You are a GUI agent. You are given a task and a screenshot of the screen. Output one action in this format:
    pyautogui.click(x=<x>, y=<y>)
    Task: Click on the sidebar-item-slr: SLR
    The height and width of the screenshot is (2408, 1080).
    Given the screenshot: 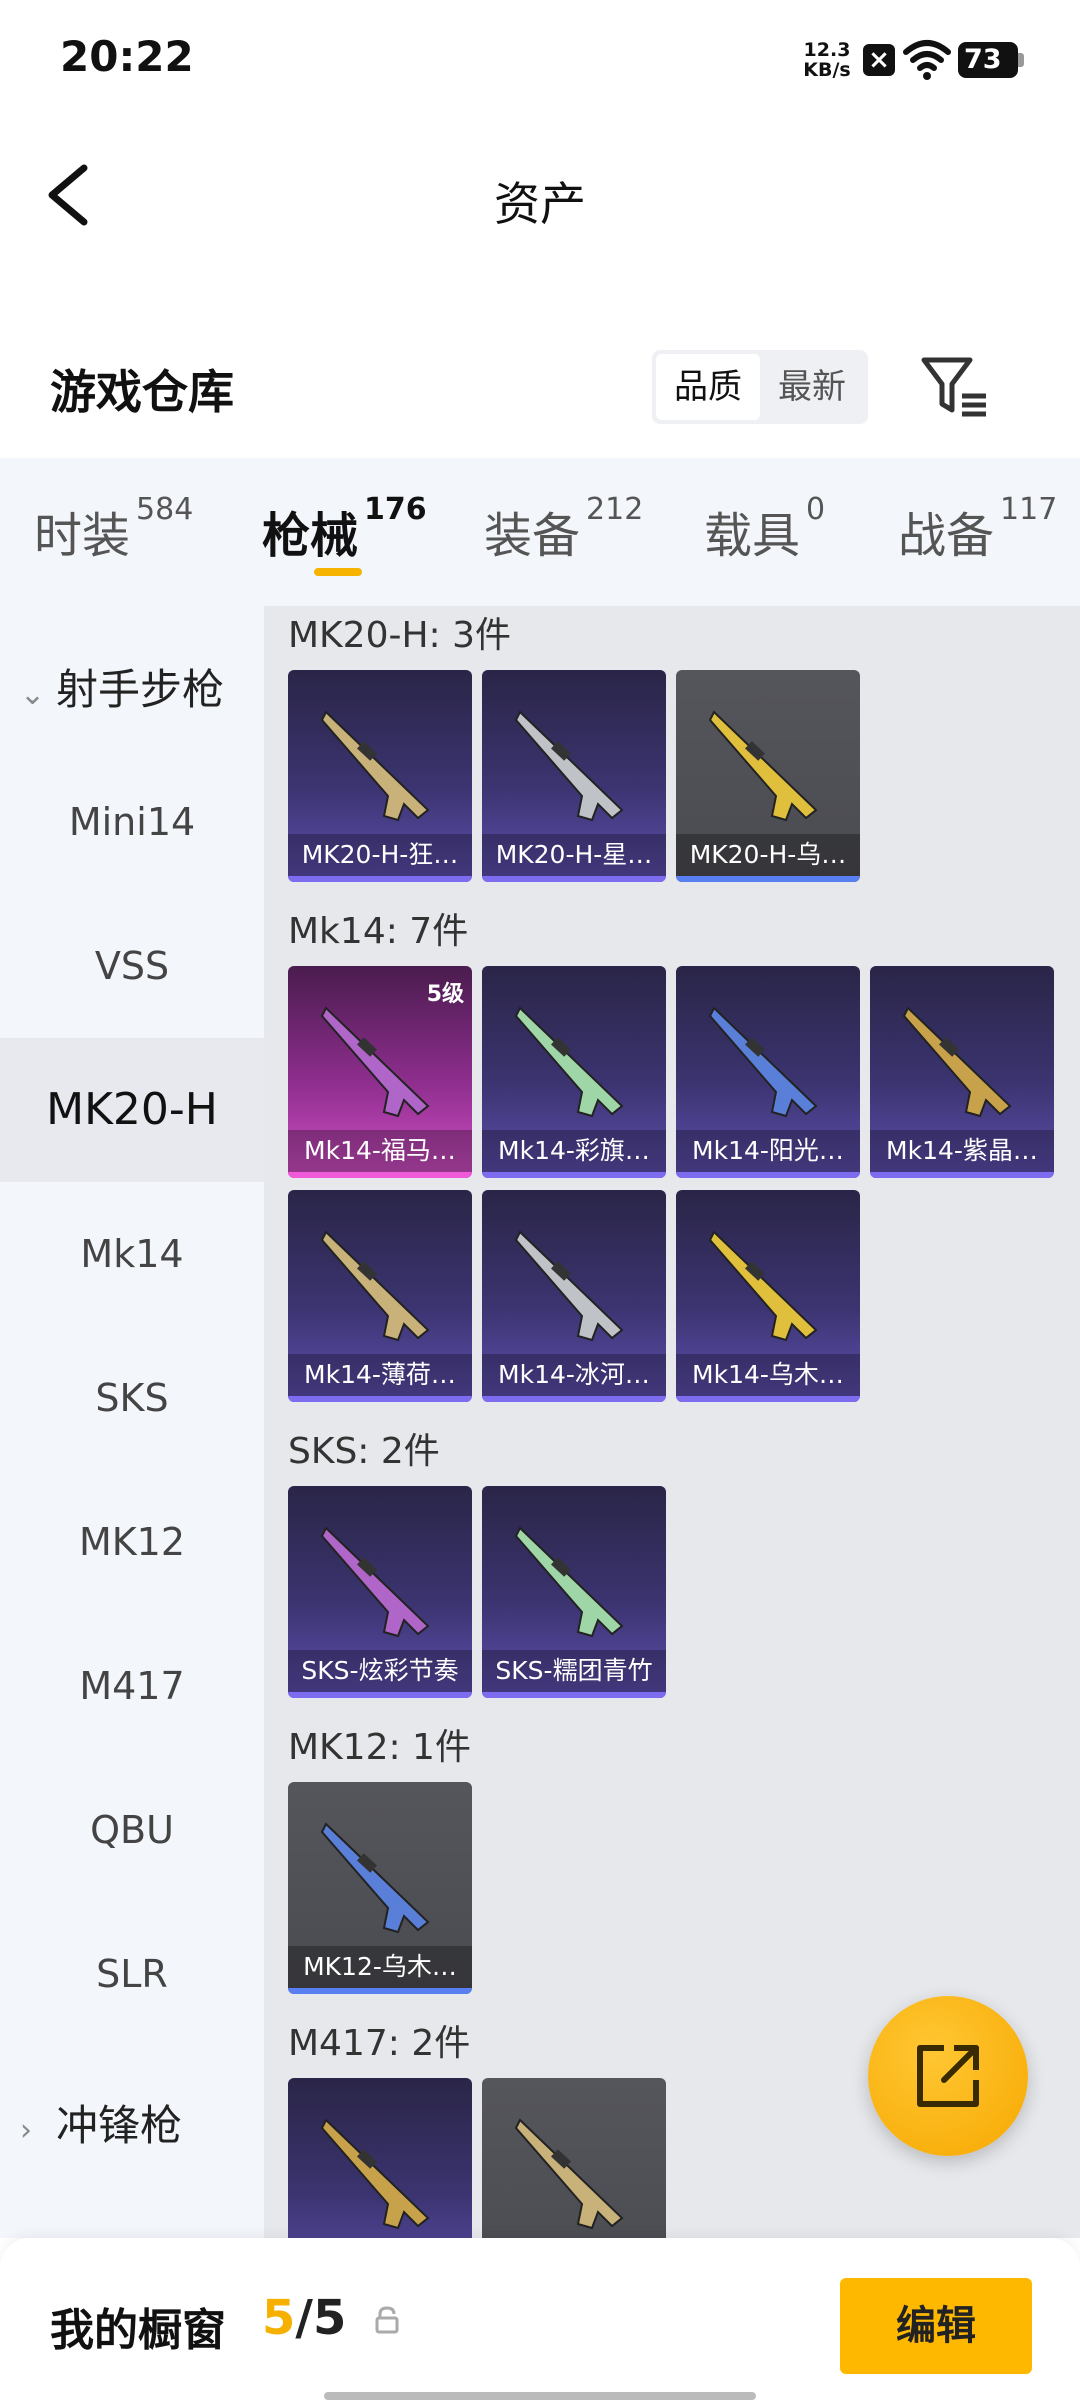 What is the action you would take?
    pyautogui.click(x=132, y=1974)
    